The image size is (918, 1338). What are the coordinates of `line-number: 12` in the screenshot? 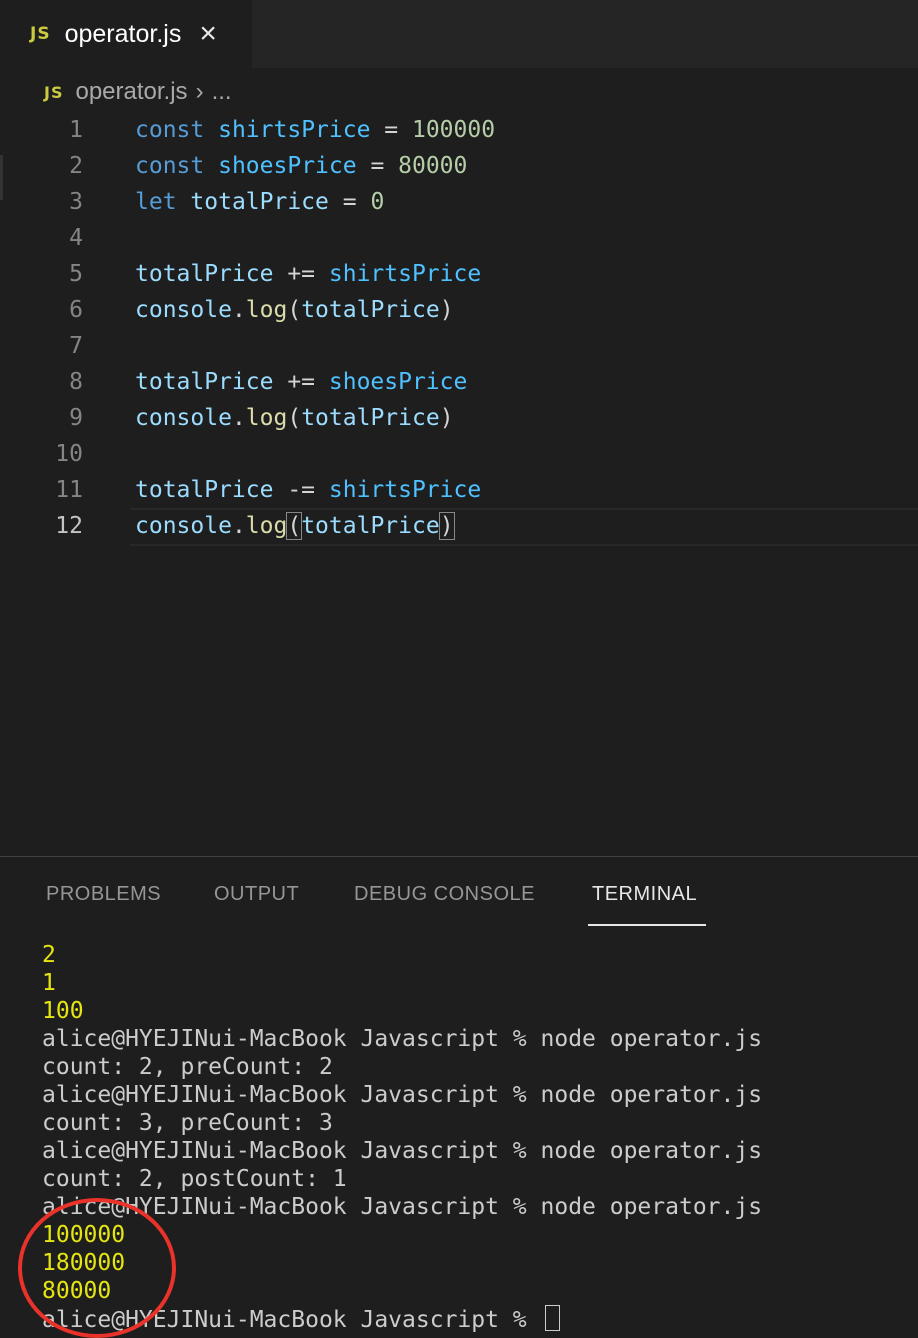 It's located at (69, 526).